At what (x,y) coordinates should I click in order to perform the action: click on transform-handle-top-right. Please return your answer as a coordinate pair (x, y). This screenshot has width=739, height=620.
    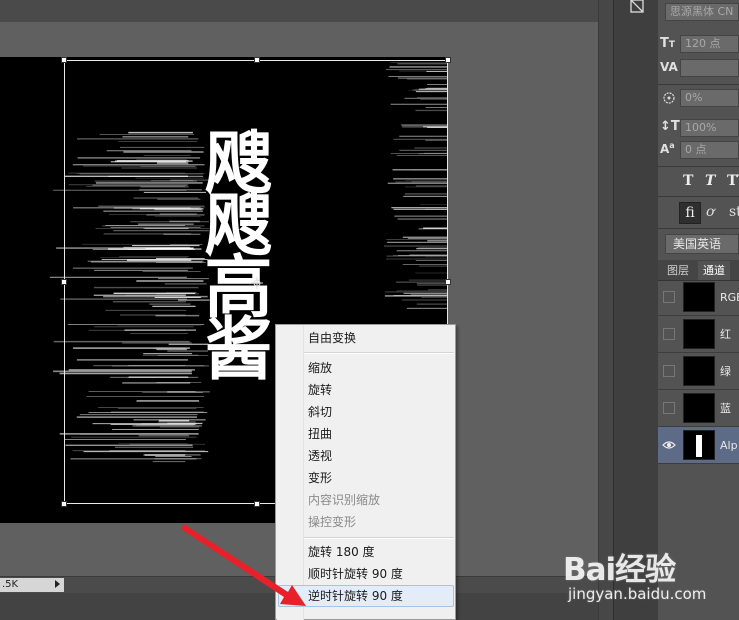
    Looking at the image, I should click on (448, 60).